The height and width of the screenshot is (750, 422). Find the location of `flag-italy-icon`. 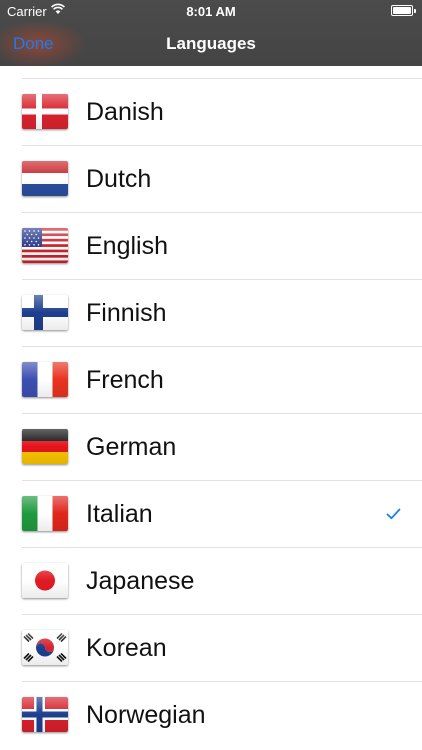

flag-italy-icon is located at coordinates (45, 513).